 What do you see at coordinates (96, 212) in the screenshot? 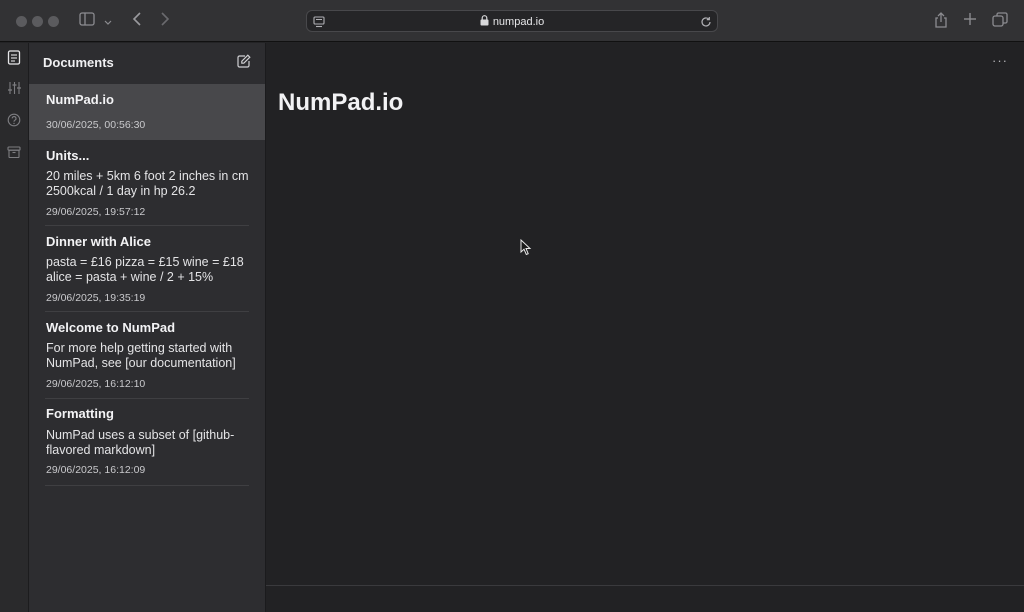
I see `document-date: 29/06/2025, 19:57:12` at bounding box center [96, 212].